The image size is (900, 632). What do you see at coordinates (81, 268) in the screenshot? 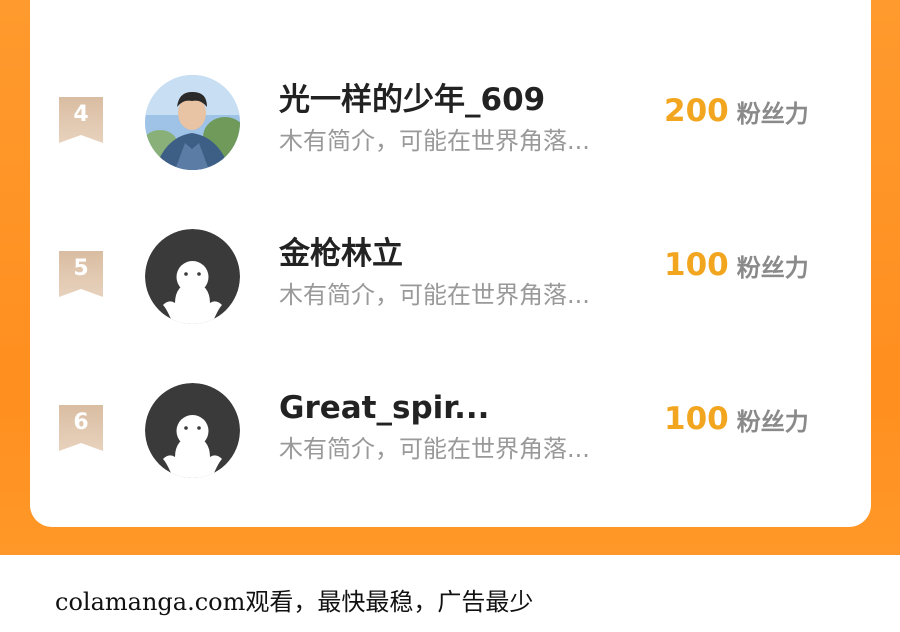
I see `rank-number: 5` at bounding box center [81, 268].